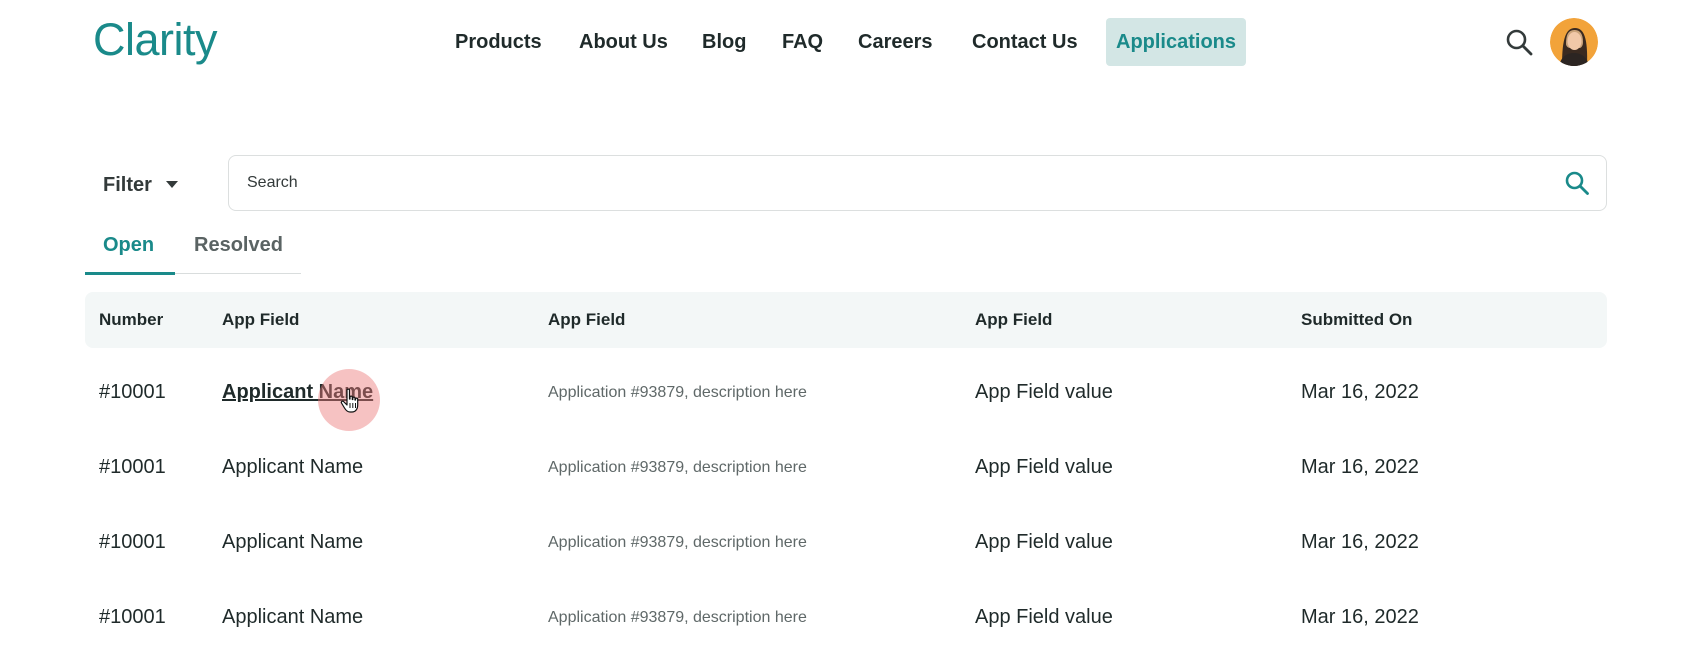 This screenshot has width=1690, height=664. I want to click on brand-logo: Clarity, so click(155, 40).